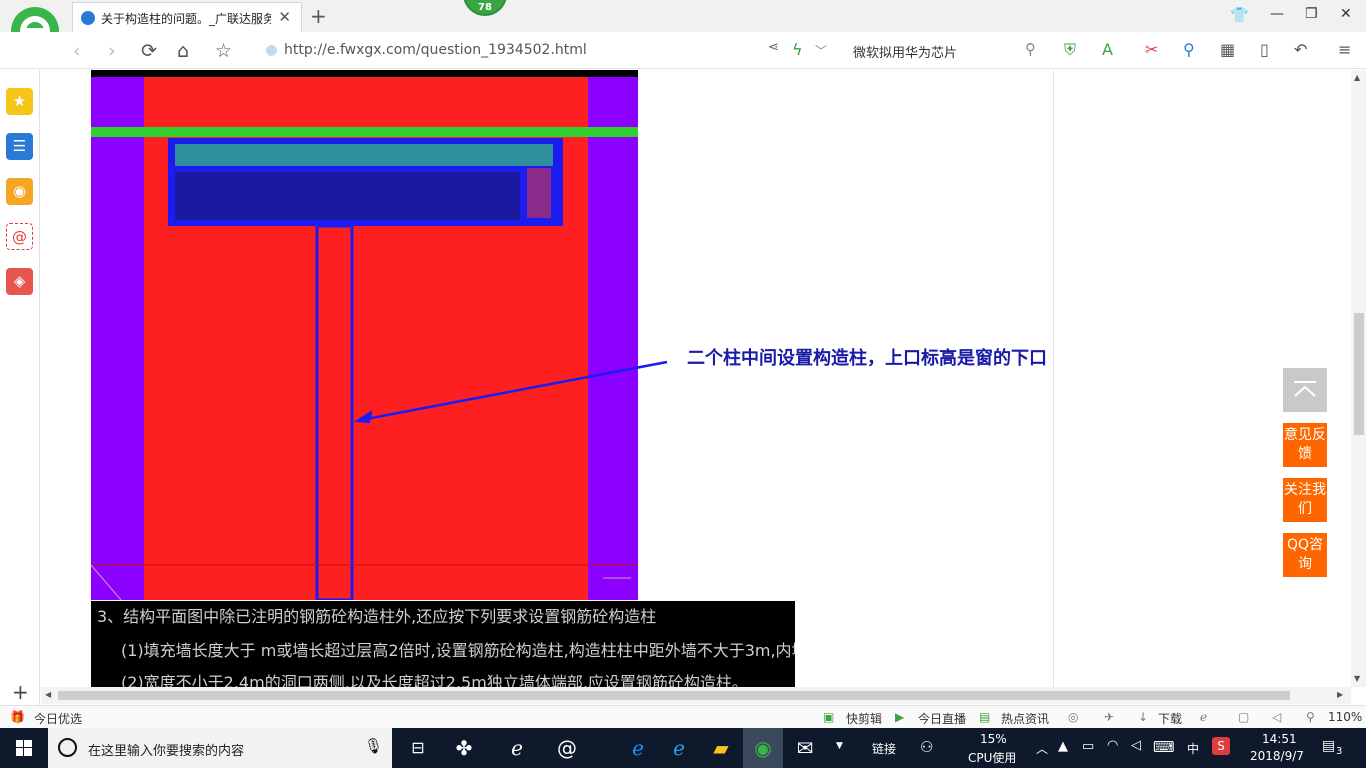  What do you see at coordinates (1357, 77) in the screenshot?
I see `scroll-up-icon: ▲` at bounding box center [1357, 77].